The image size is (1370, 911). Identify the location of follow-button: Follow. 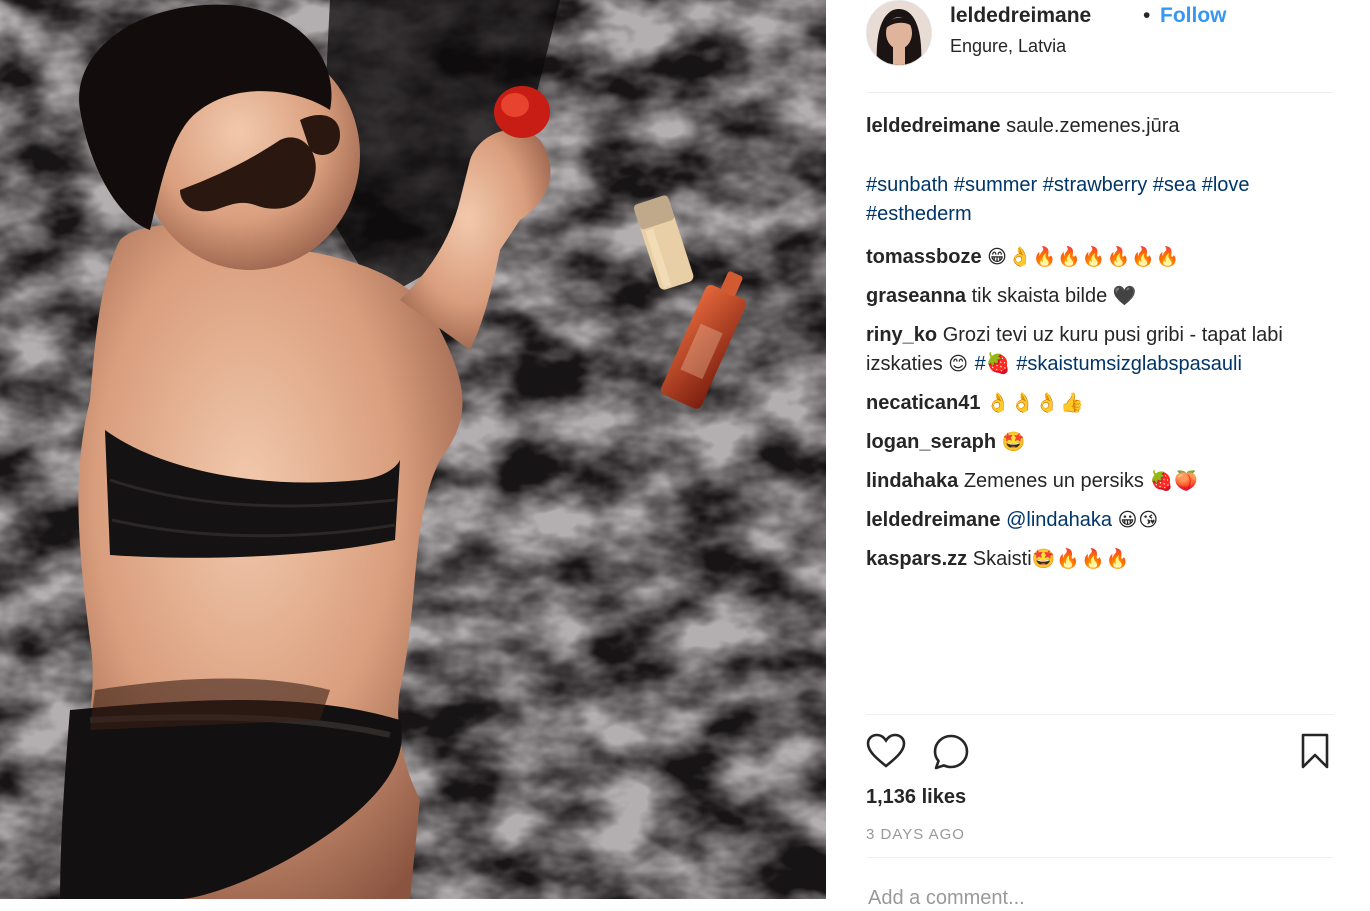
(1193, 16).